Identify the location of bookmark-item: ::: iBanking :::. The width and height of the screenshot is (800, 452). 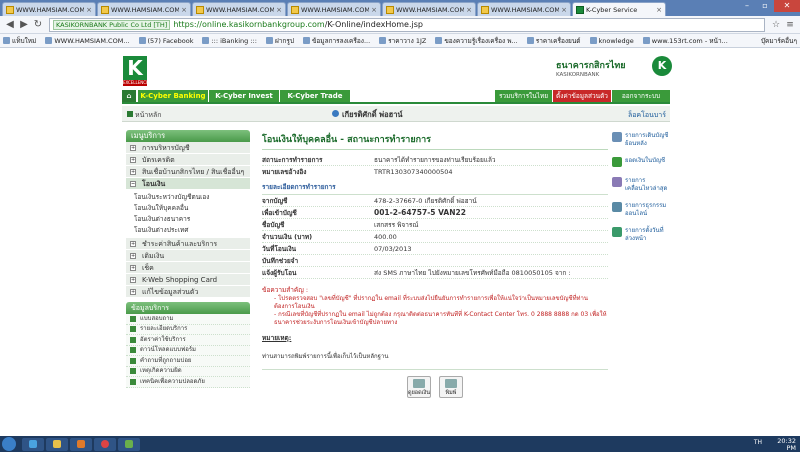
(229, 40).